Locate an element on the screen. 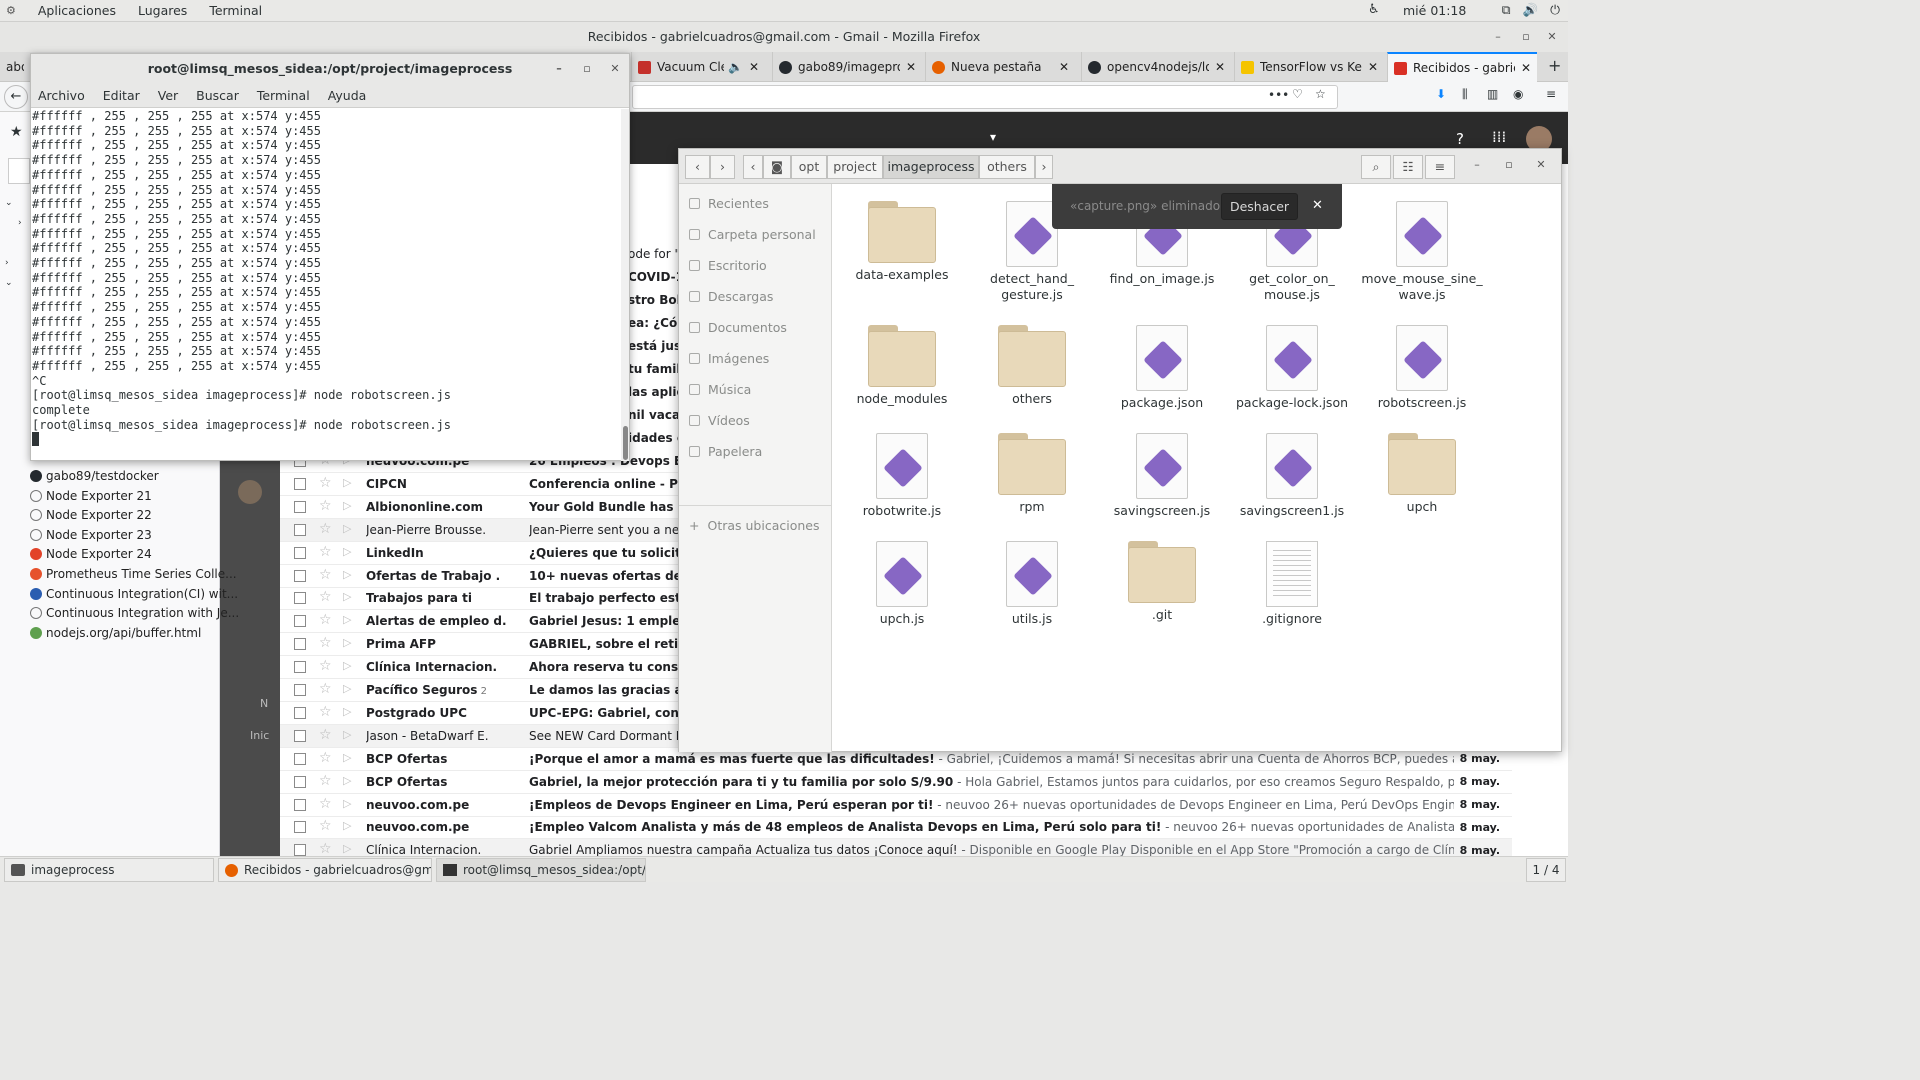 The height and width of the screenshot is (1080, 1920). search-button: ⌕ is located at coordinates (1376, 167).